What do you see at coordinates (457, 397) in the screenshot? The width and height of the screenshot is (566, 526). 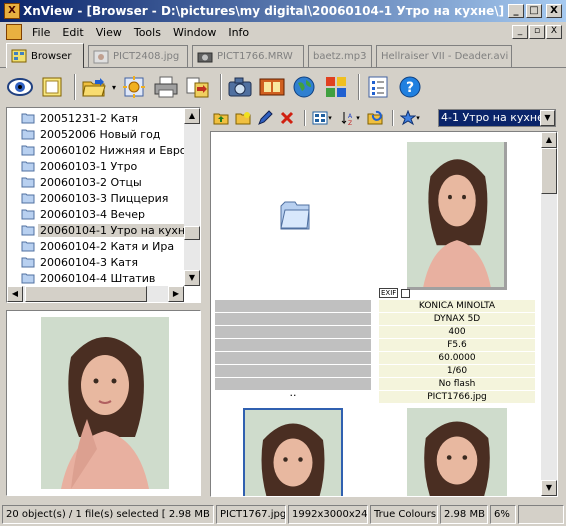 I see `exif-value: PICT1766.jpg` at bounding box center [457, 397].